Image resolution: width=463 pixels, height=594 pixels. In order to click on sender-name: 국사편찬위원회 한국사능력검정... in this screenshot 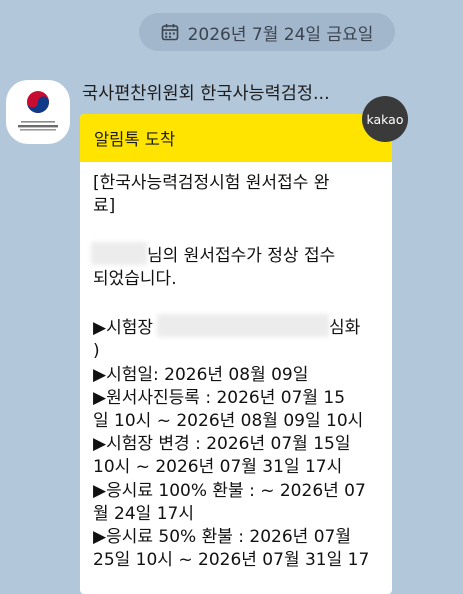, I will do `click(206, 94)`.